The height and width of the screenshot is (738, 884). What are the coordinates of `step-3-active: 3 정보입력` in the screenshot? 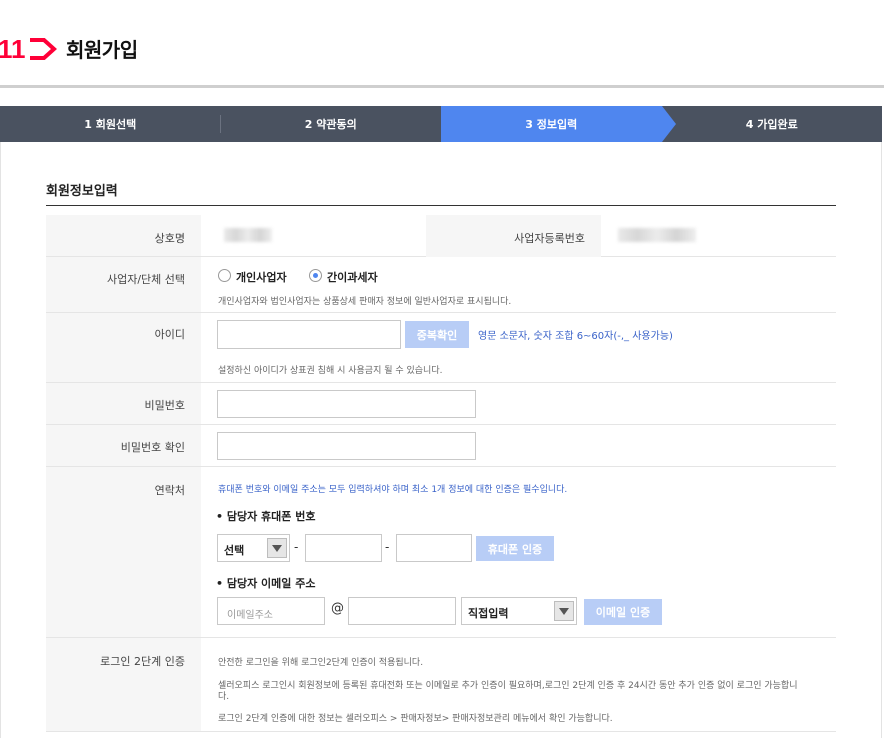 It's located at (558, 124).